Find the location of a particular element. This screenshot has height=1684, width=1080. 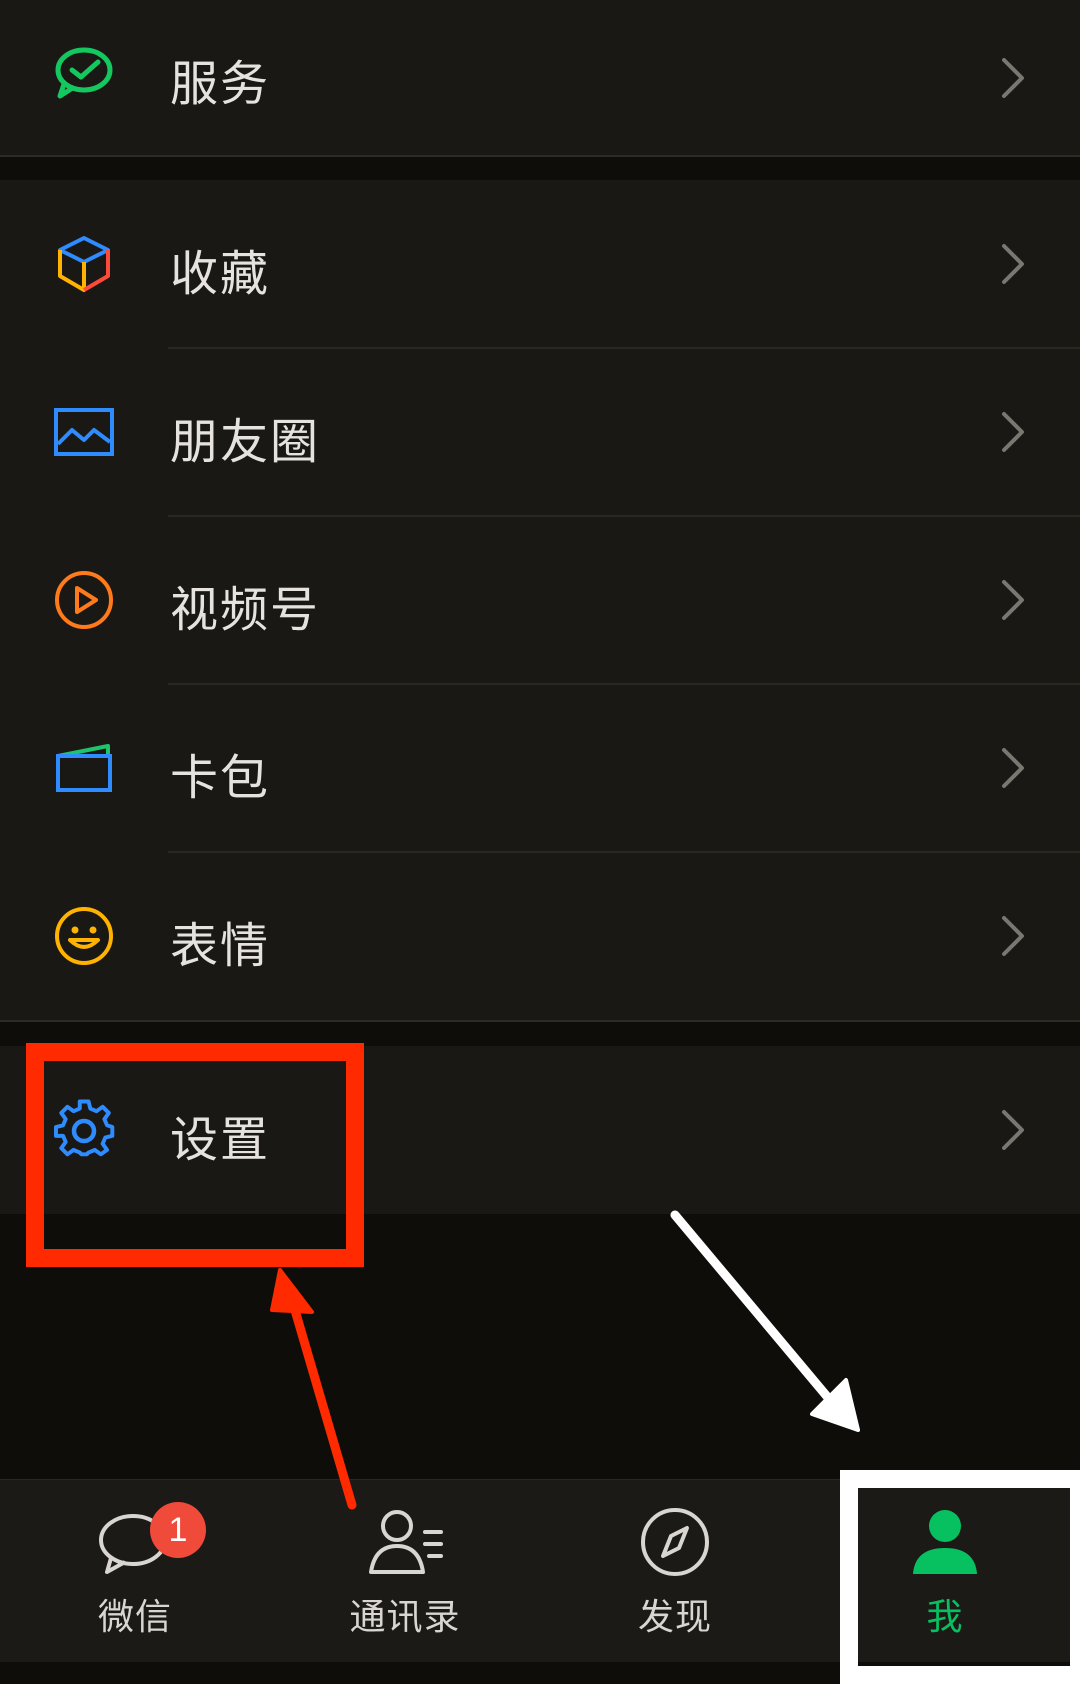

menu-item-stickers: 表情 is located at coordinates (540, 936).